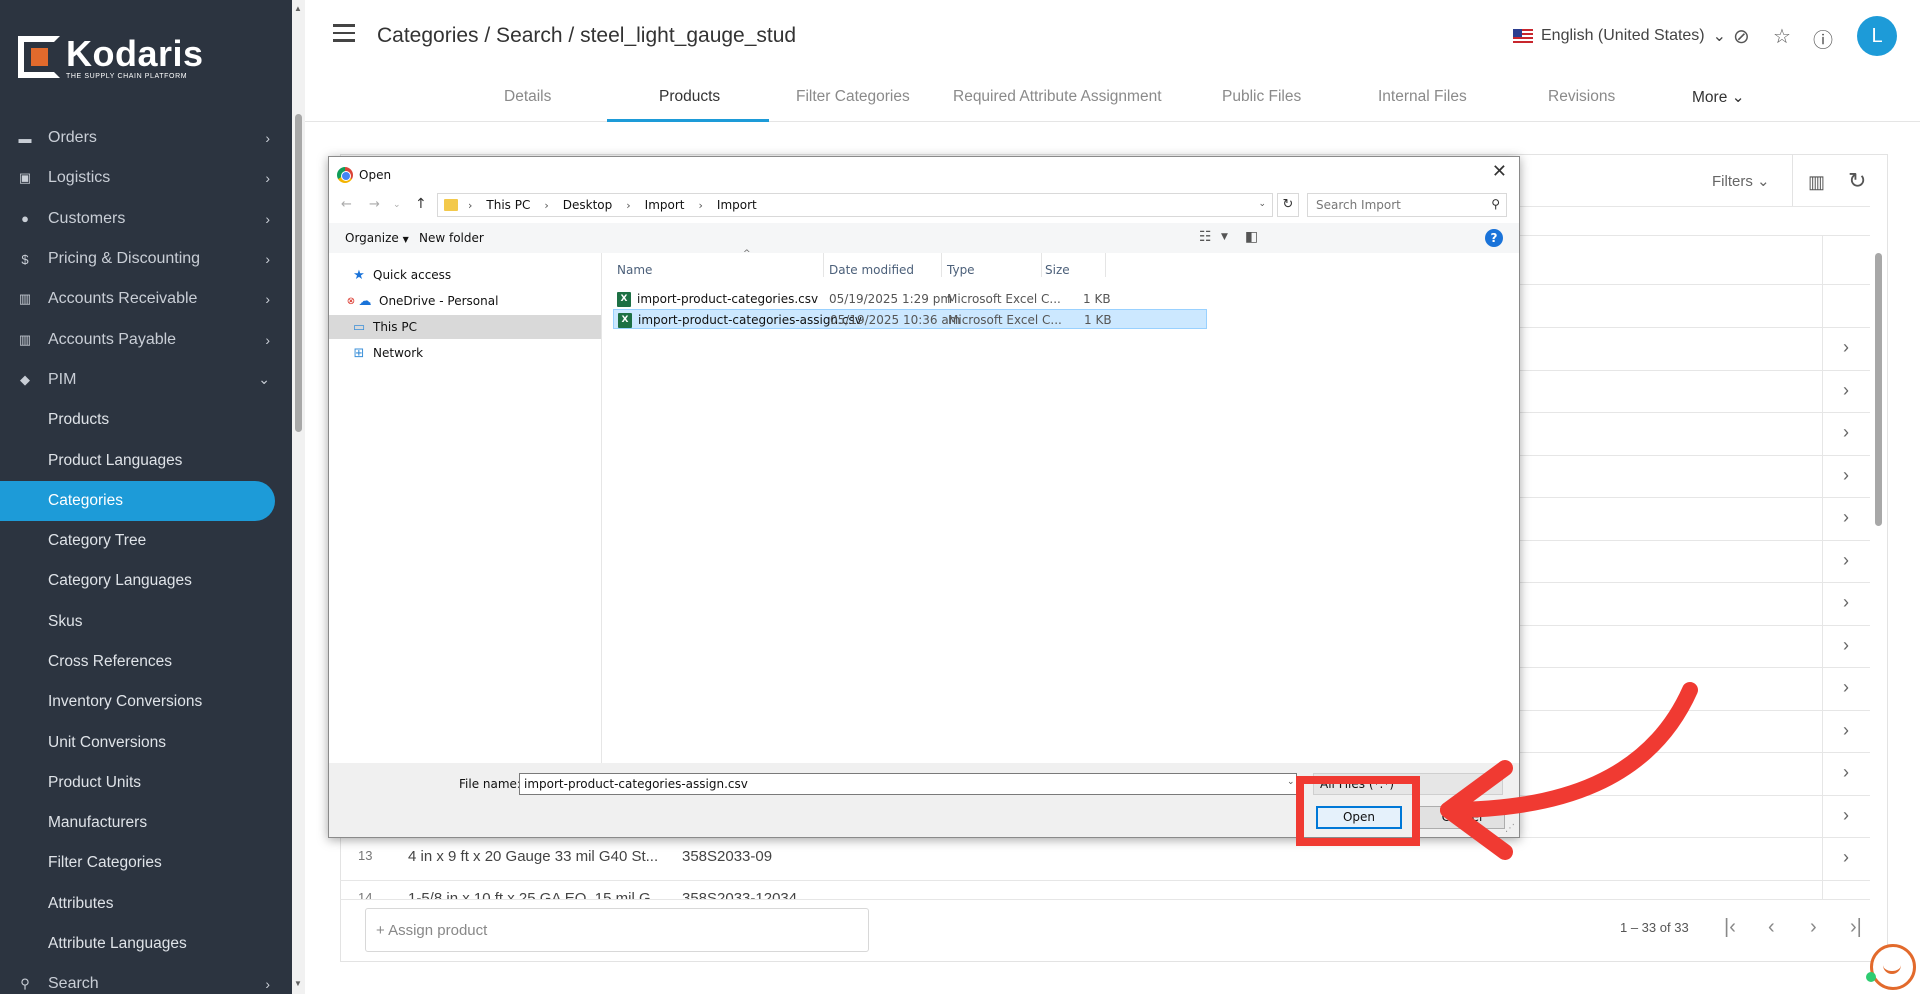 The image size is (1920, 994). Describe the element at coordinates (465, 353) in the screenshot. I see `nav-network: ⊞ Network` at that location.